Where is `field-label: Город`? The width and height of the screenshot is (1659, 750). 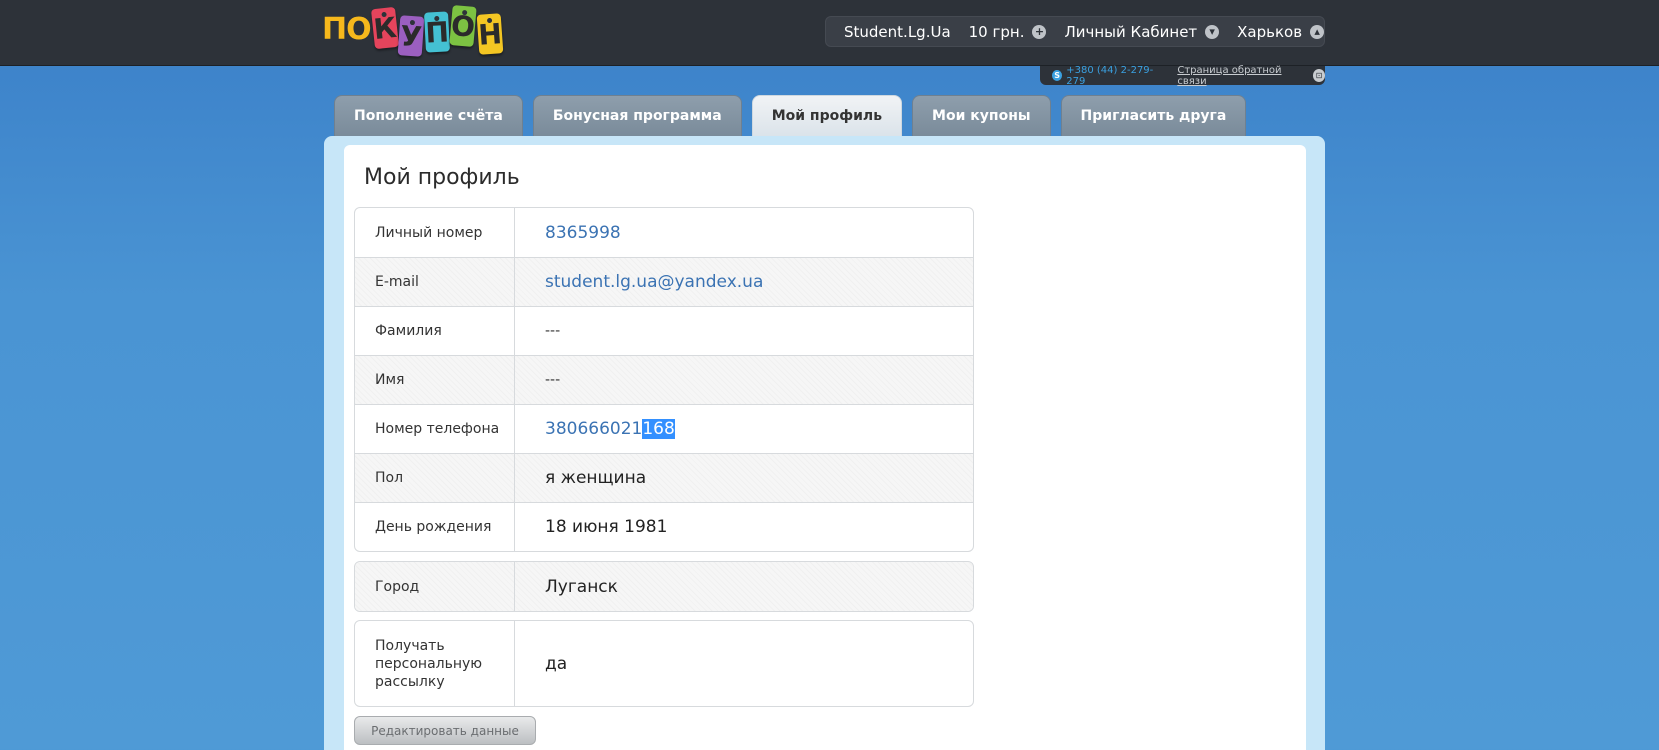
field-label: Город is located at coordinates (435, 586).